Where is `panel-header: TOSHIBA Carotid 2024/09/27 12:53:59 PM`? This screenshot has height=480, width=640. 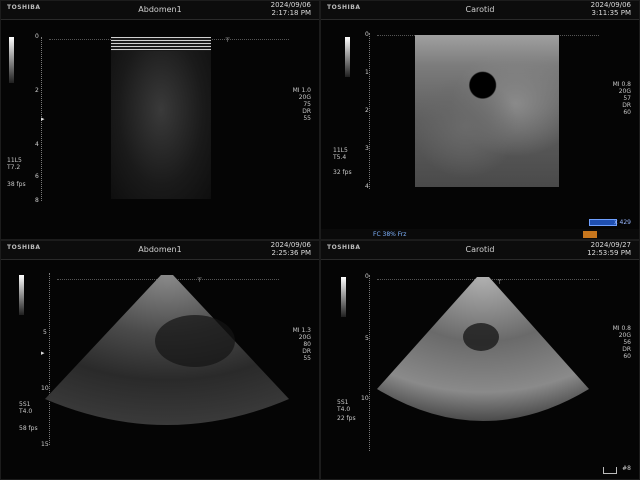
panel-header: TOSHIBA Carotid 2024/09/27 12:53:59 PM is located at coordinates (480, 250).